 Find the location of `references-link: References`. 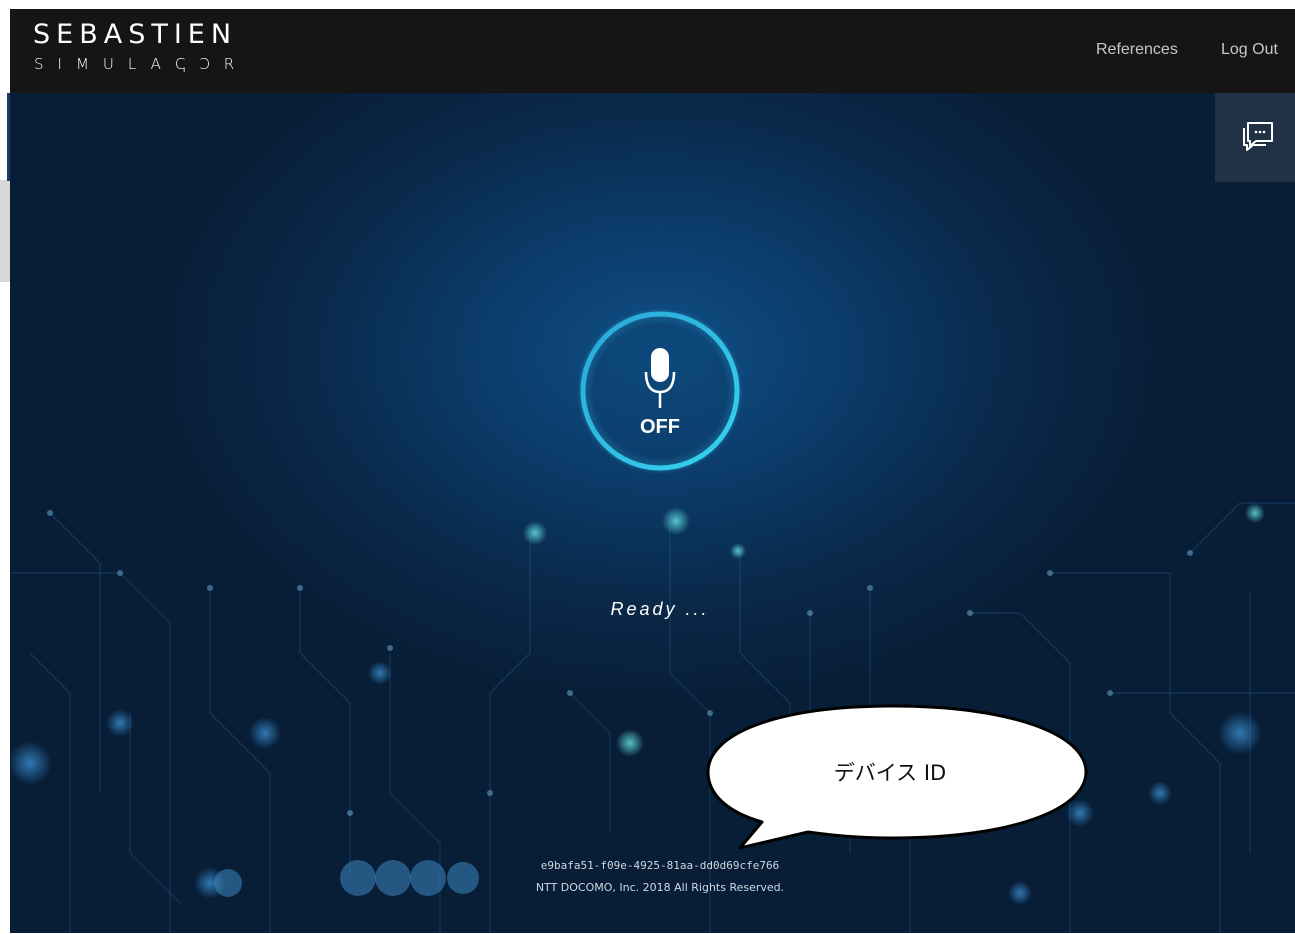

references-link: References is located at coordinates (1137, 50).